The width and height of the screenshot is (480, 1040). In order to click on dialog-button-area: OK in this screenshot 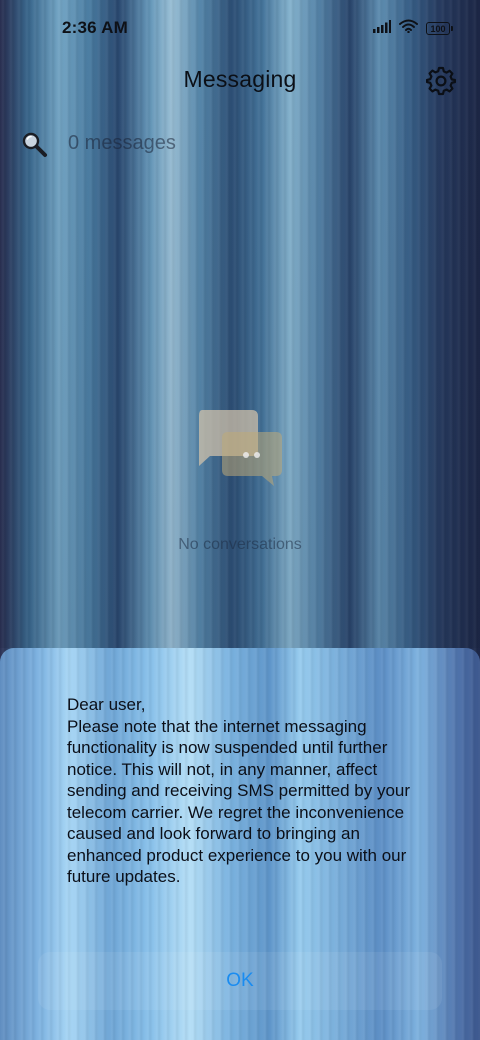, I will do `click(240, 981)`.